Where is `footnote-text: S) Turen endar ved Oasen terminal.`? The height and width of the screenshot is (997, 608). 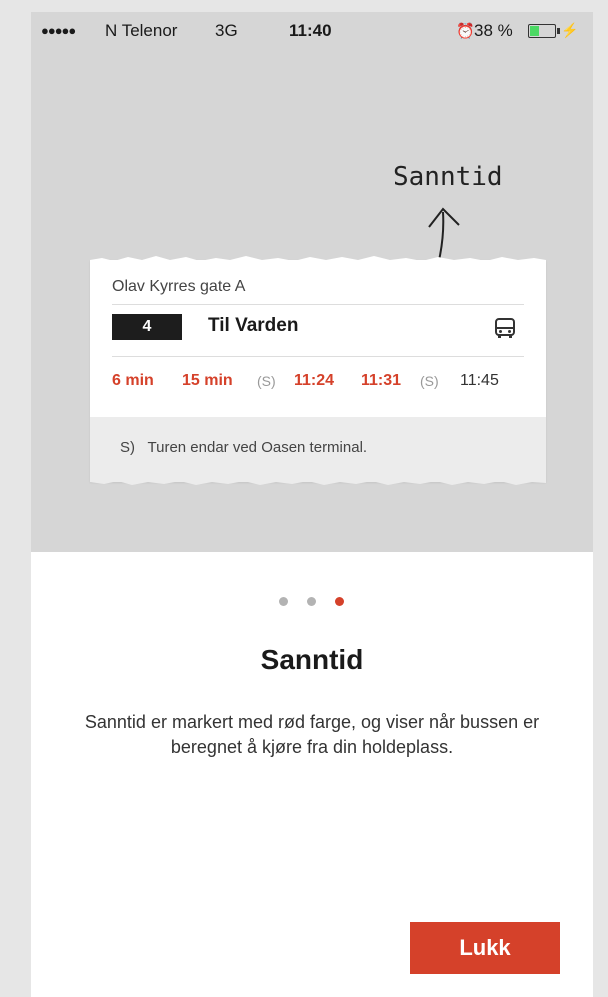
footnote-text: S) Turen endar ved Oasen terminal. is located at coordinates (243, 447).